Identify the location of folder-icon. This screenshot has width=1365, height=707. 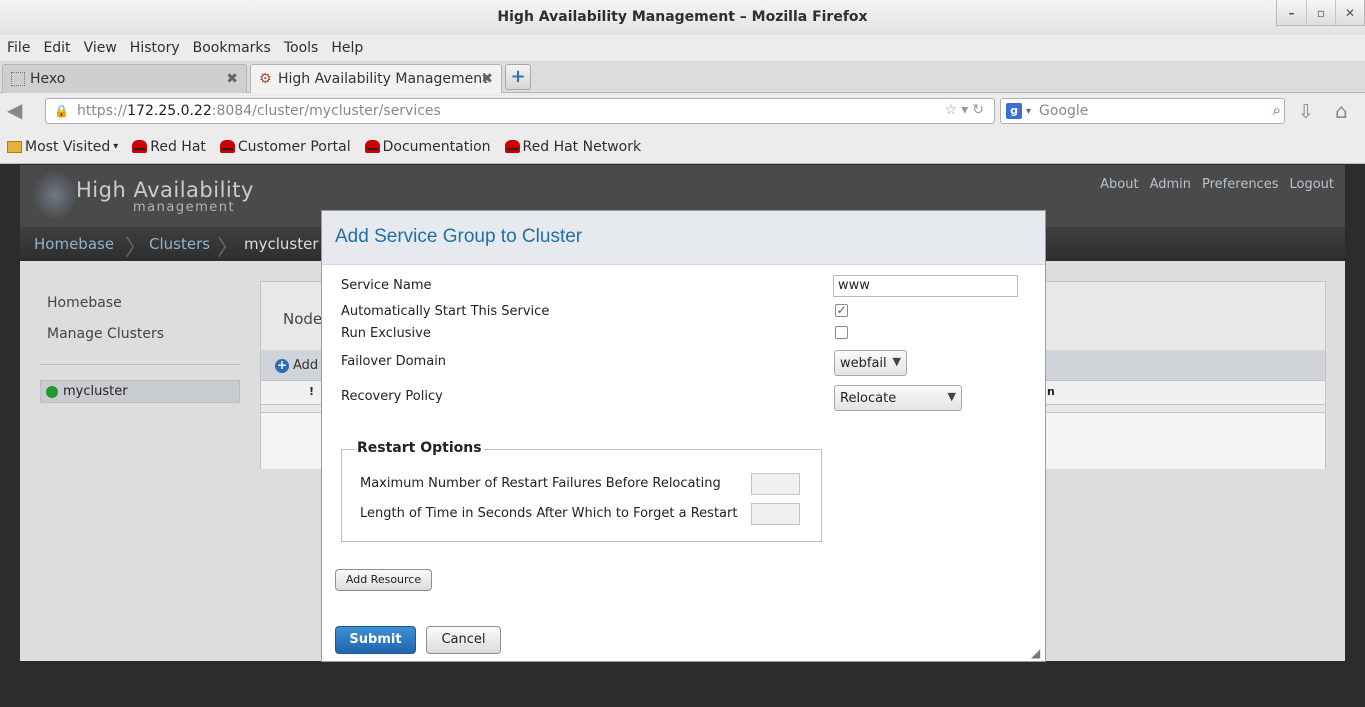
(14, 146).